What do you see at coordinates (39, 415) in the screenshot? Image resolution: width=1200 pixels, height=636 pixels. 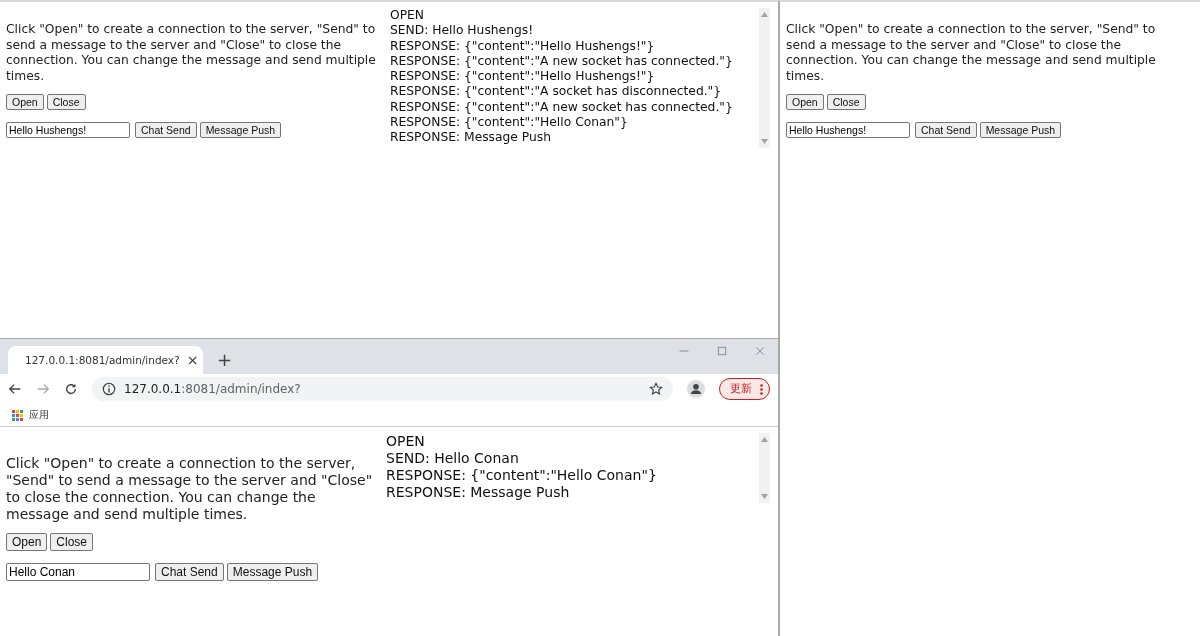 I see `bookmark-link: 应用` at bounding box center [39, 415].